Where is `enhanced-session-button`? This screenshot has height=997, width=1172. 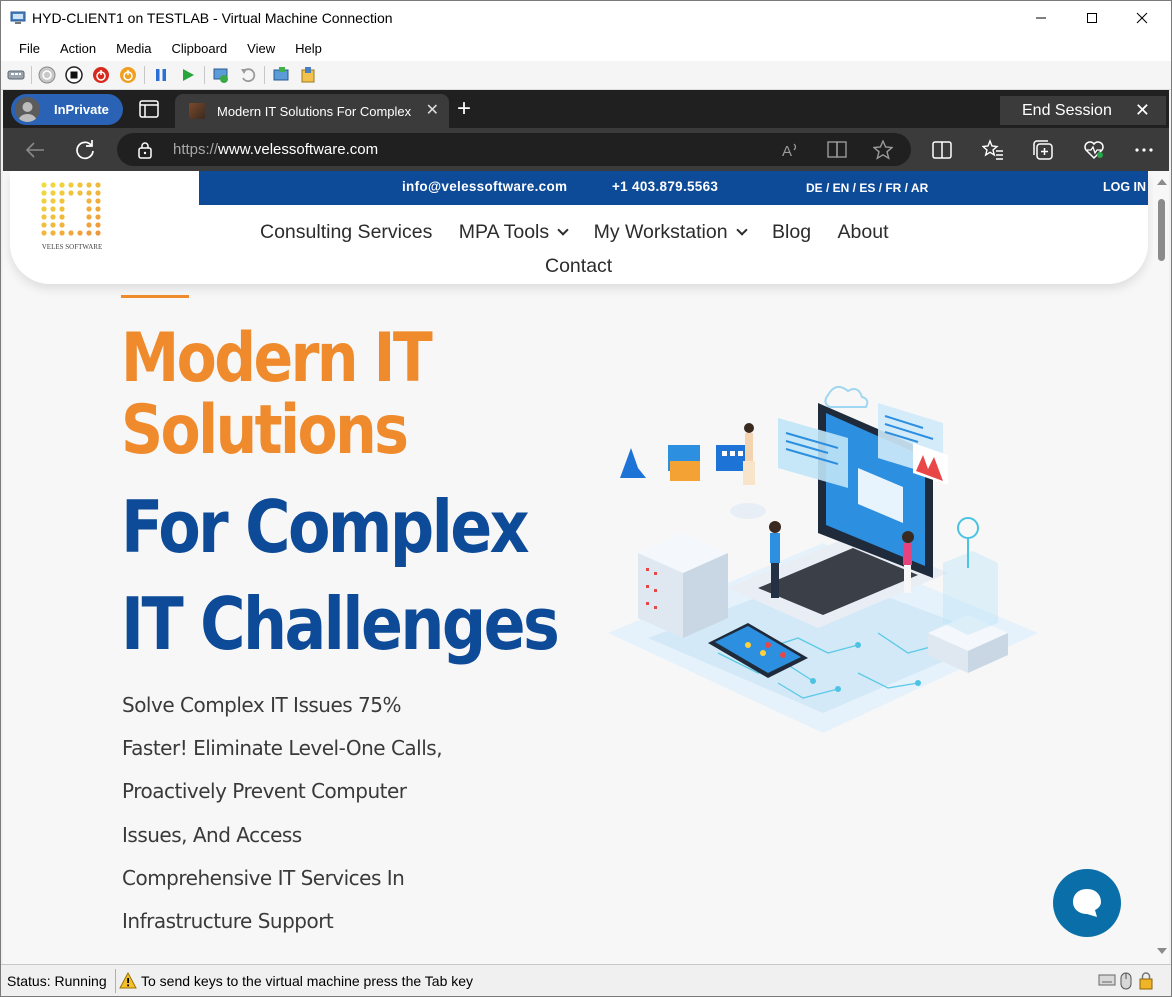
enhanced-session-button is located at coordinates (282, 75).